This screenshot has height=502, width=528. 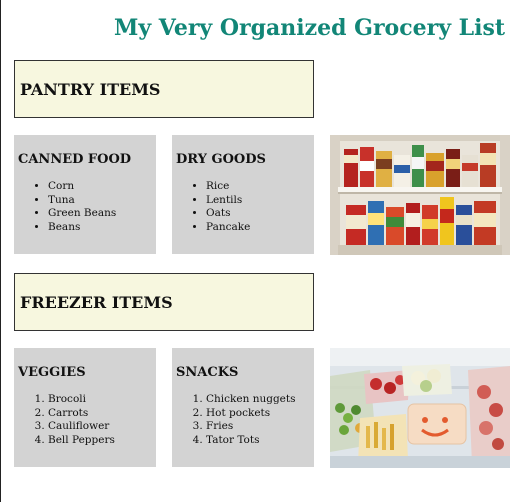 What do you see at coordinates (258, 441) in the screenshot?
I see `list-item: Tator Tots` at bounding box center [258, 441].